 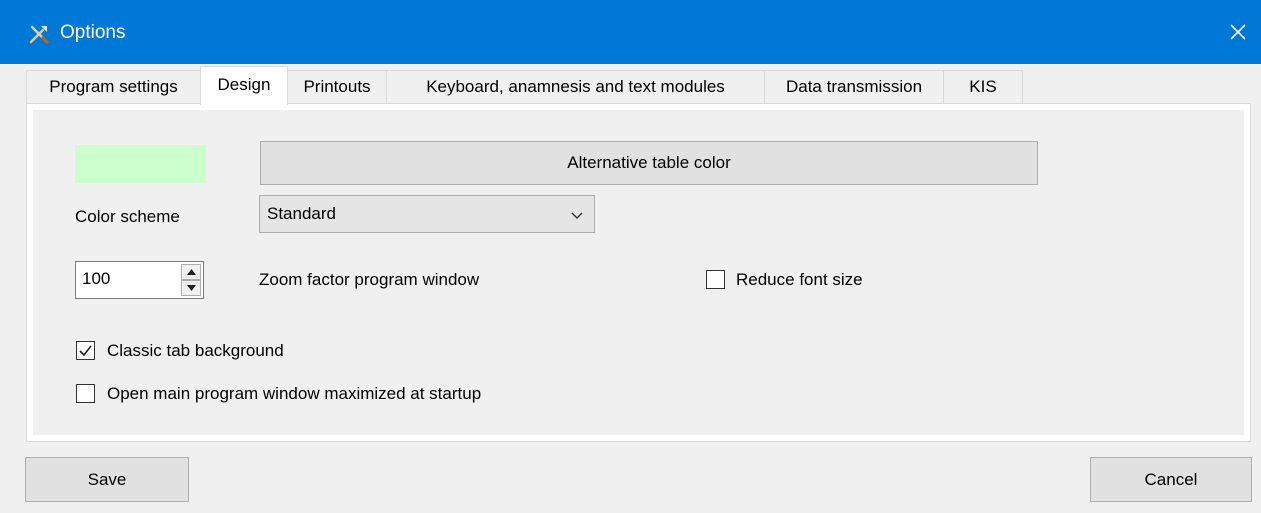 I want to click on tab-label: Data transmission, so click(x=854, y=86).